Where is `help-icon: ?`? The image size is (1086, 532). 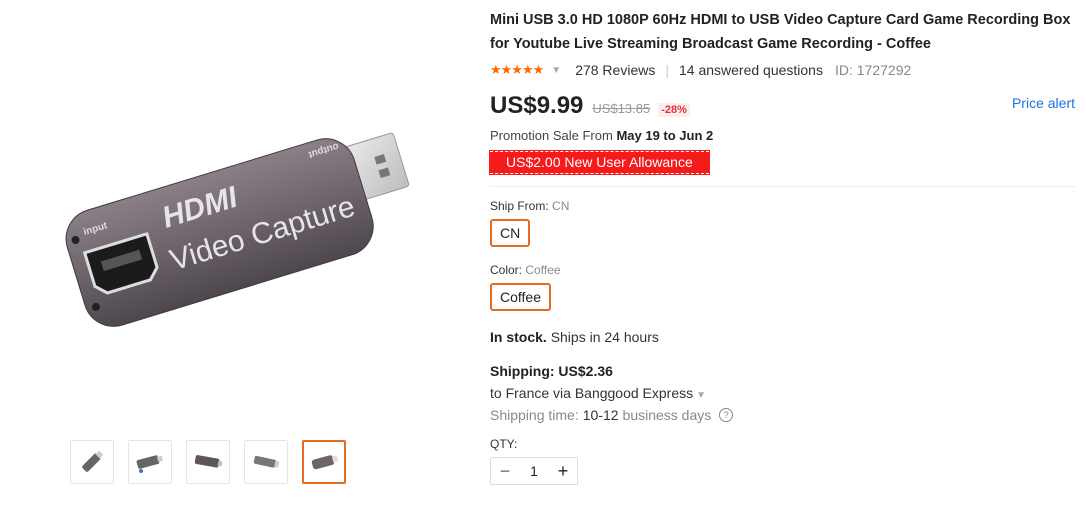
help-icon: ? is located at coordinates (726, 415).